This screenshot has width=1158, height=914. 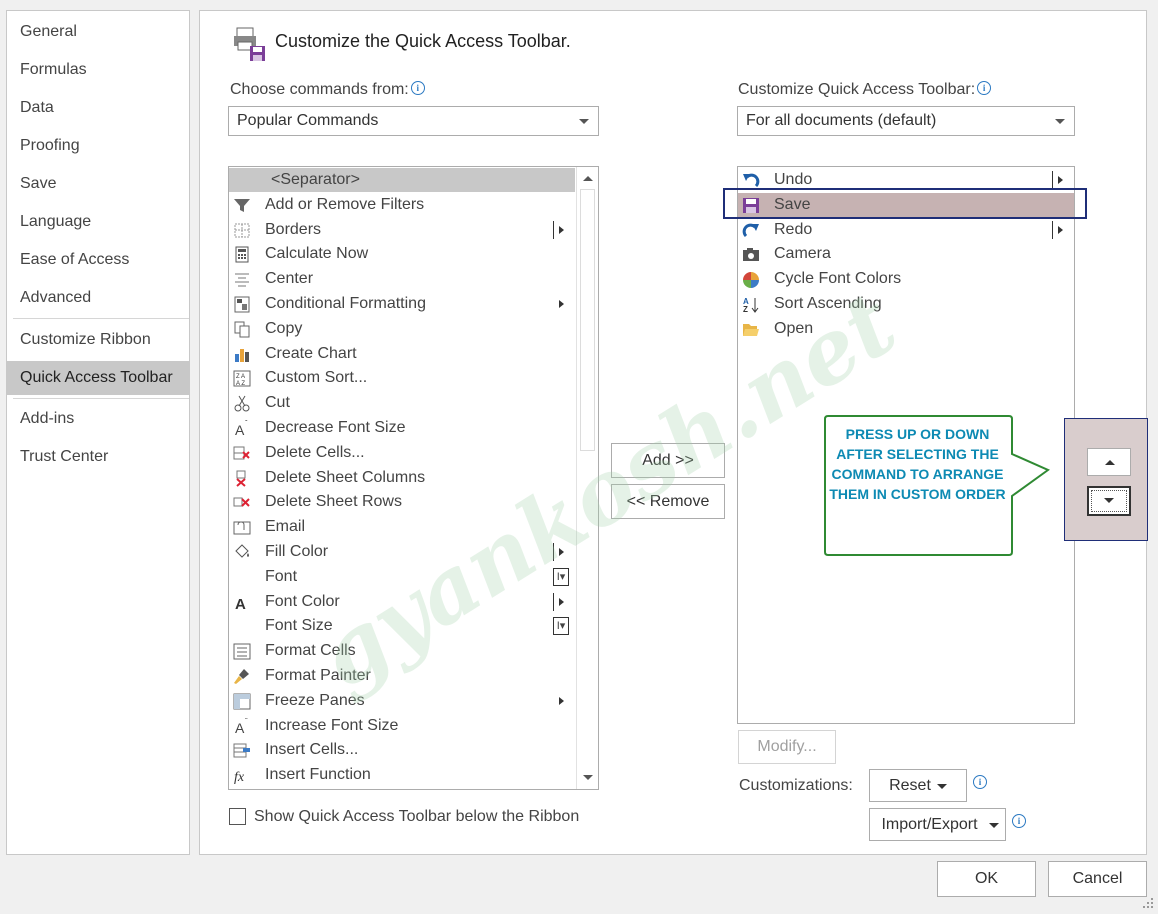 I want to click on sidebar-item-data: Data, so click(x=98, y=108).